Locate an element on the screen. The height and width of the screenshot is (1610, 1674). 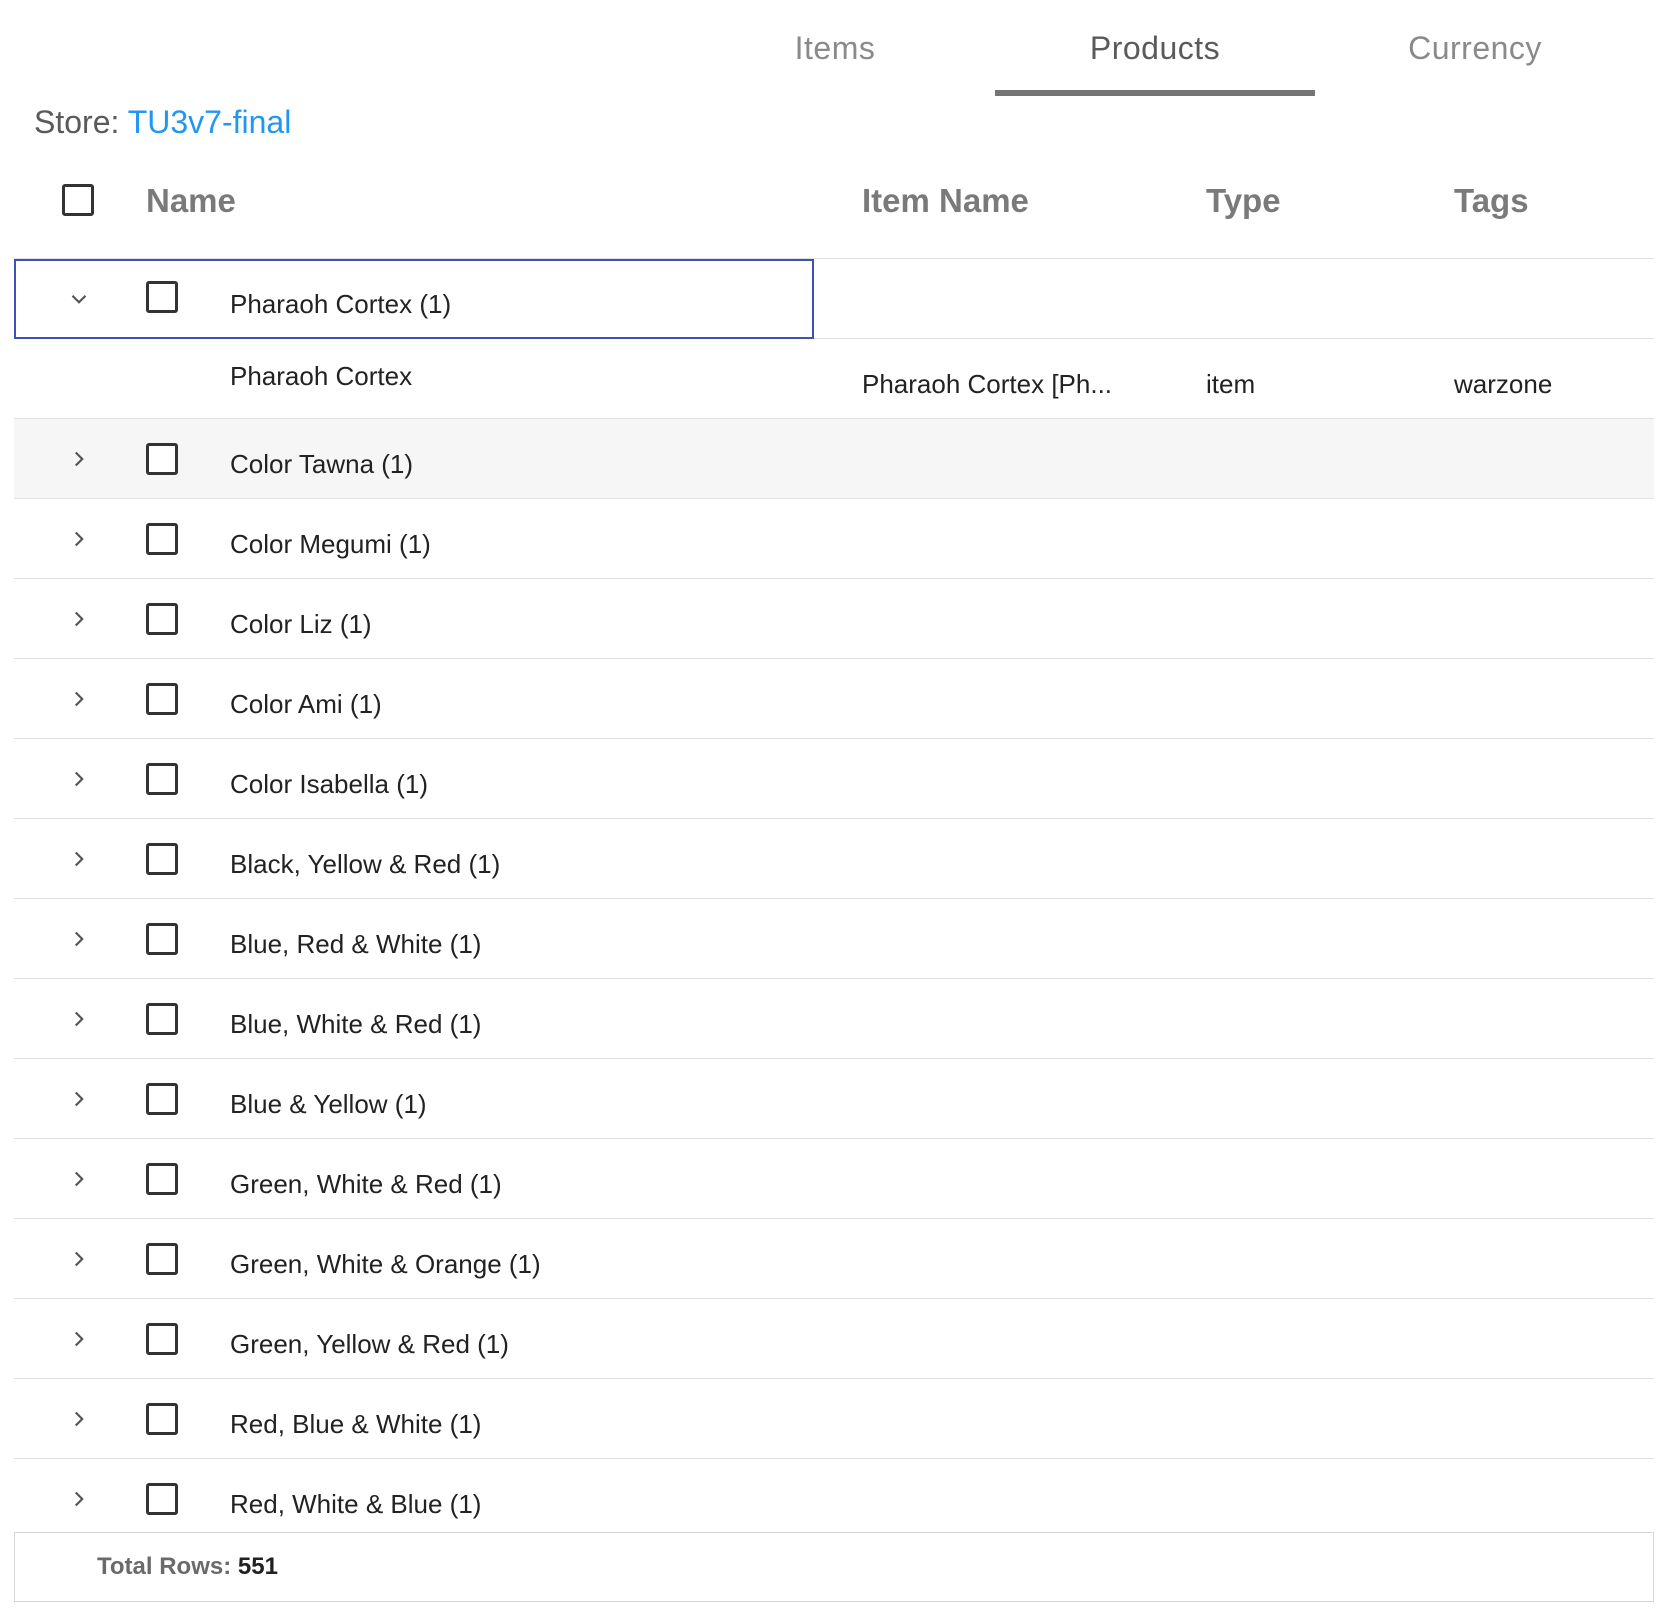
total-rows-label: Total Rows: is located at coordinates (164, 1566).